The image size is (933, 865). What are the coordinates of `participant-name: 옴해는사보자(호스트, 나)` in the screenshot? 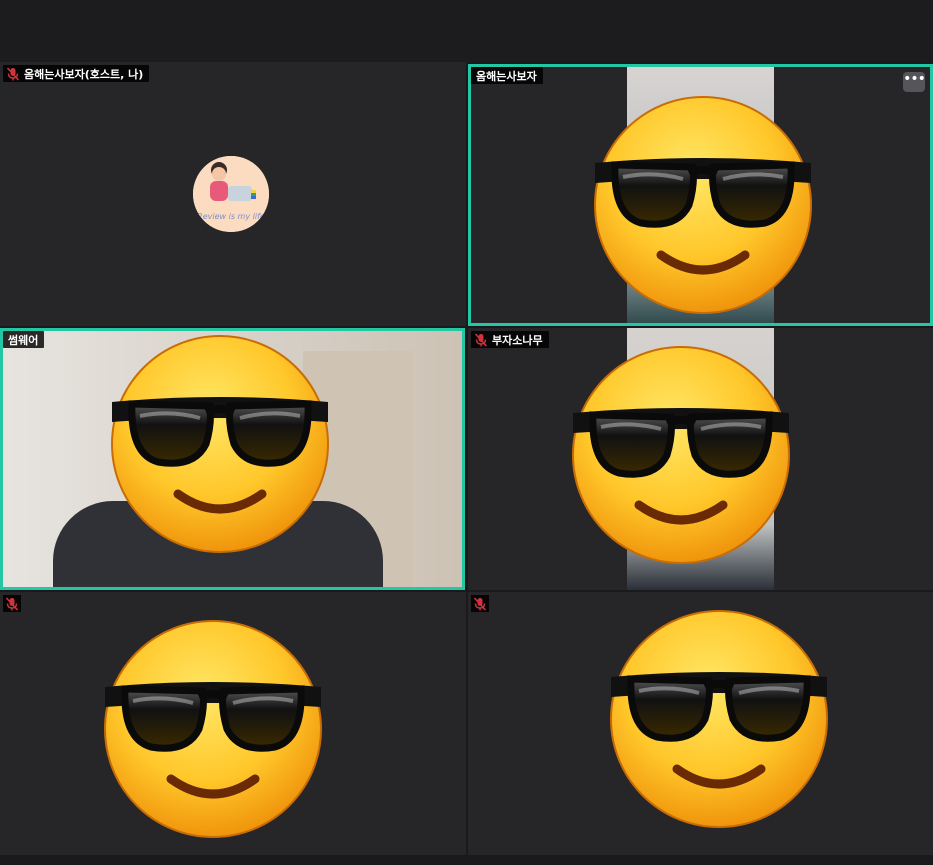 It's located at (84, 74).